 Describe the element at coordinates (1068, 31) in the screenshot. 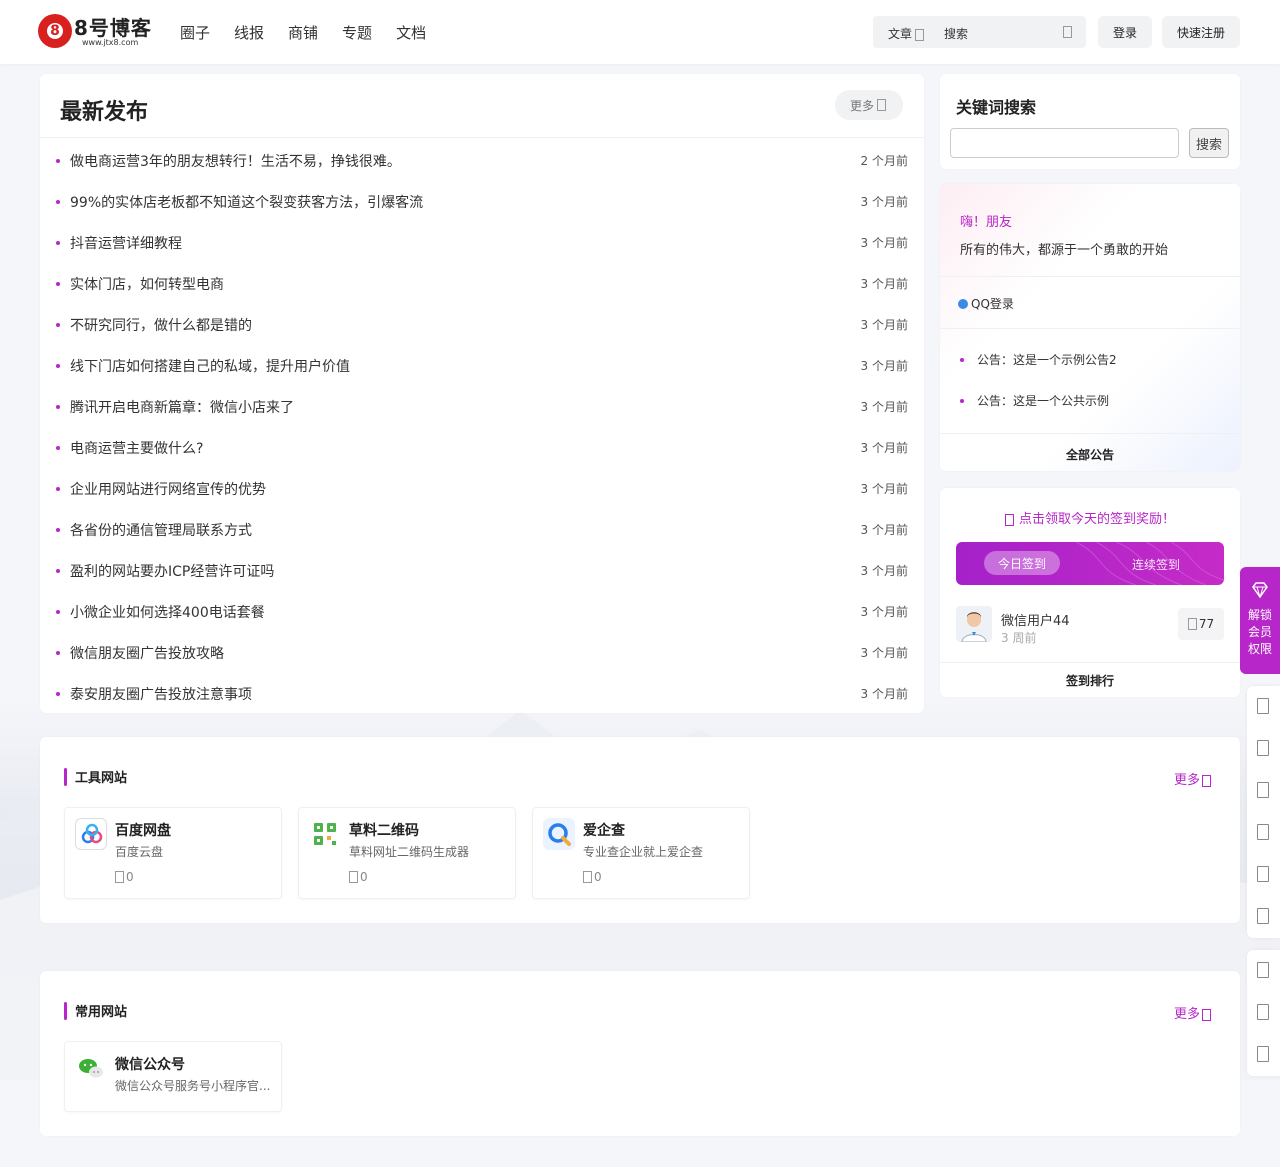

I see `search-icon` at that location.